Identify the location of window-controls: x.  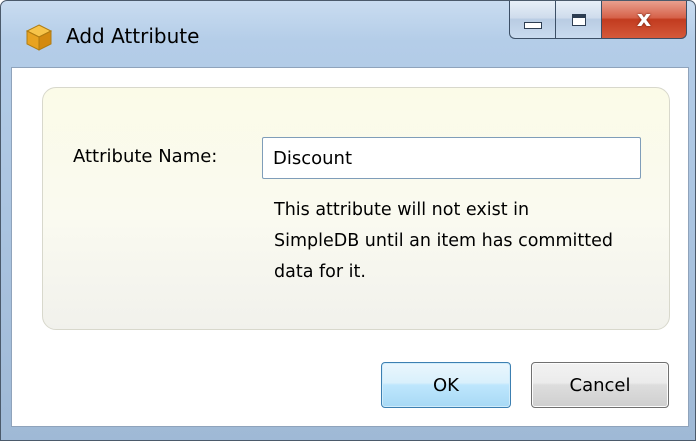
(598, 21).